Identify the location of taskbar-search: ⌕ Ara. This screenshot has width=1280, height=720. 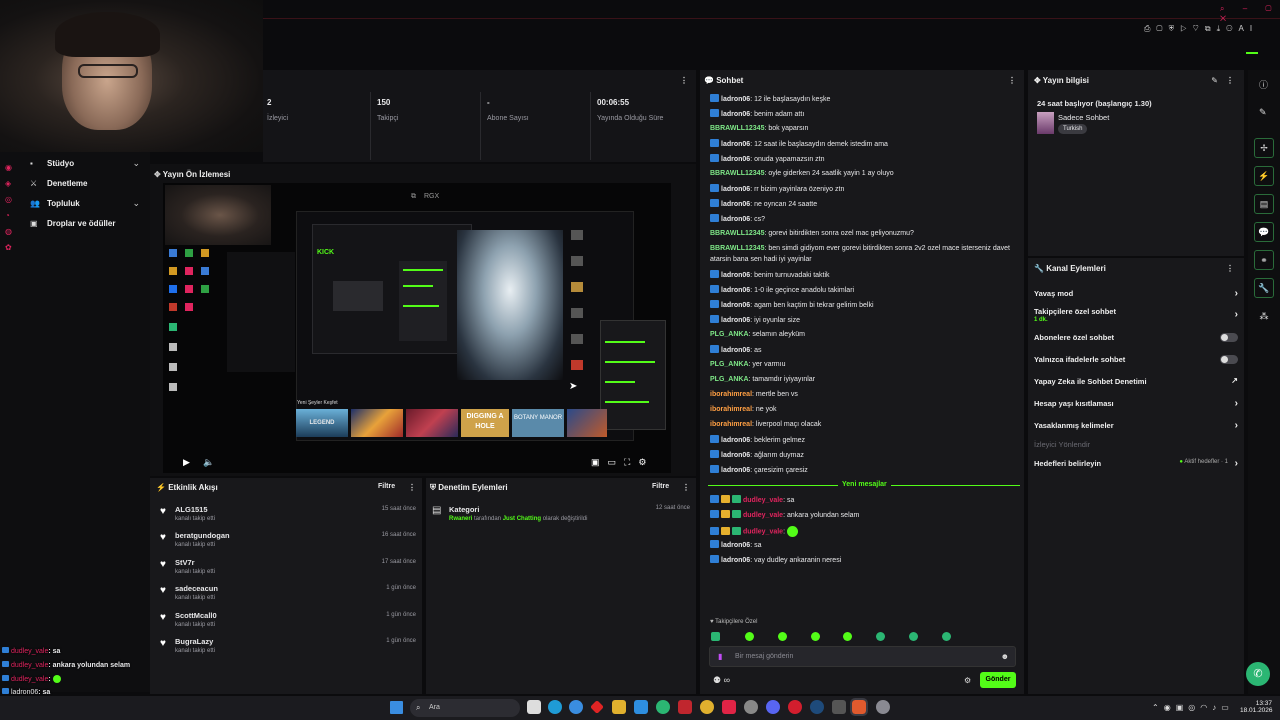
(465, 708).